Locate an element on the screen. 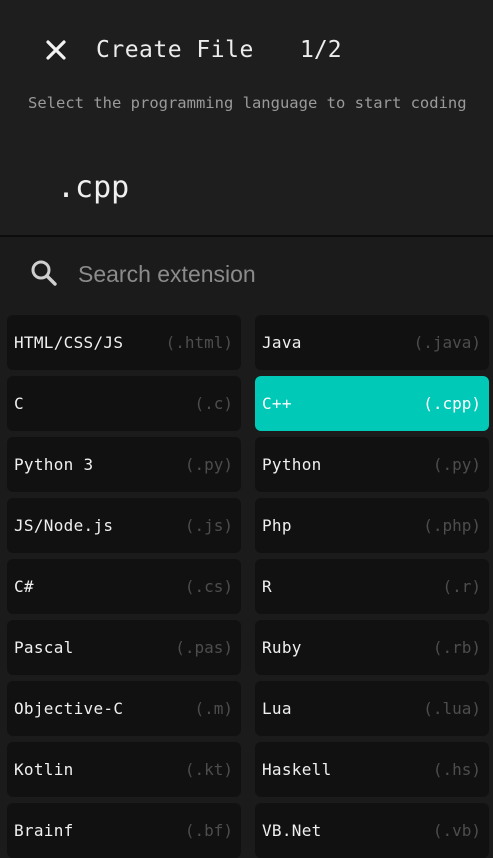 Image resolution: width=493 pixels, height=858 pixels. language-extension: (.cpp) is located at coordinates (452, 403).